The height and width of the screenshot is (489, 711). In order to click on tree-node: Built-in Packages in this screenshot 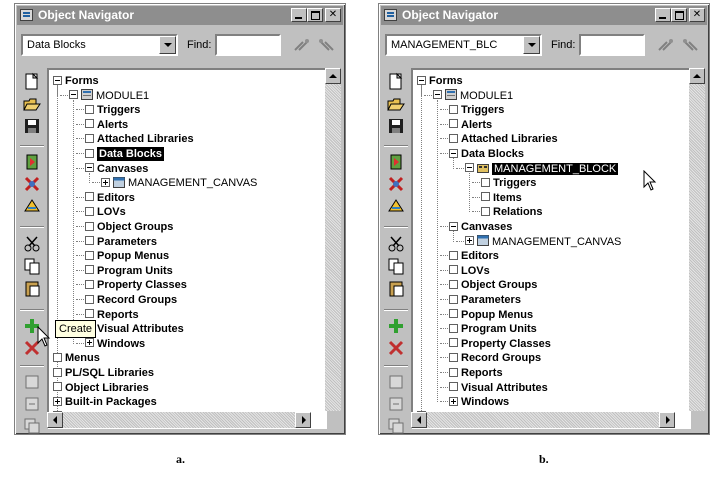, I will do `click(105, 402)`.